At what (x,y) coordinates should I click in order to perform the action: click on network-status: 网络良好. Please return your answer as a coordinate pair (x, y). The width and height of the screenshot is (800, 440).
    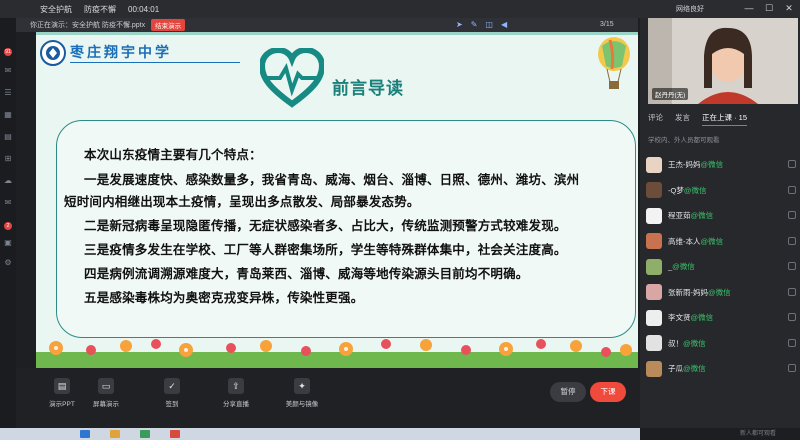
    Looking at the image, I should click on (690, 9).